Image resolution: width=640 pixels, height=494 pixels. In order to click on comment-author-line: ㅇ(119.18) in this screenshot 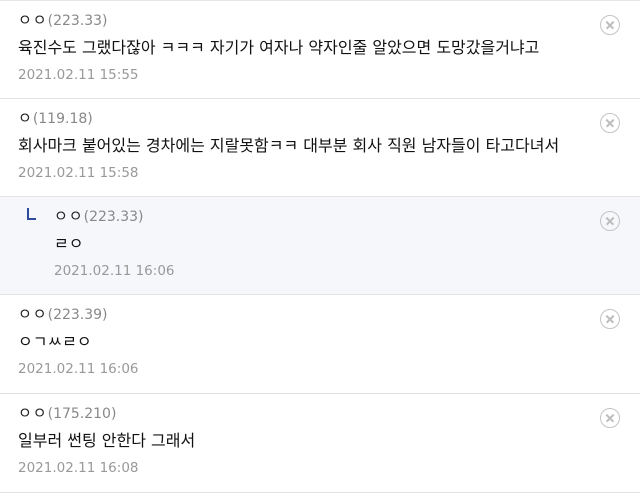, I will do `click(55, 118)`.